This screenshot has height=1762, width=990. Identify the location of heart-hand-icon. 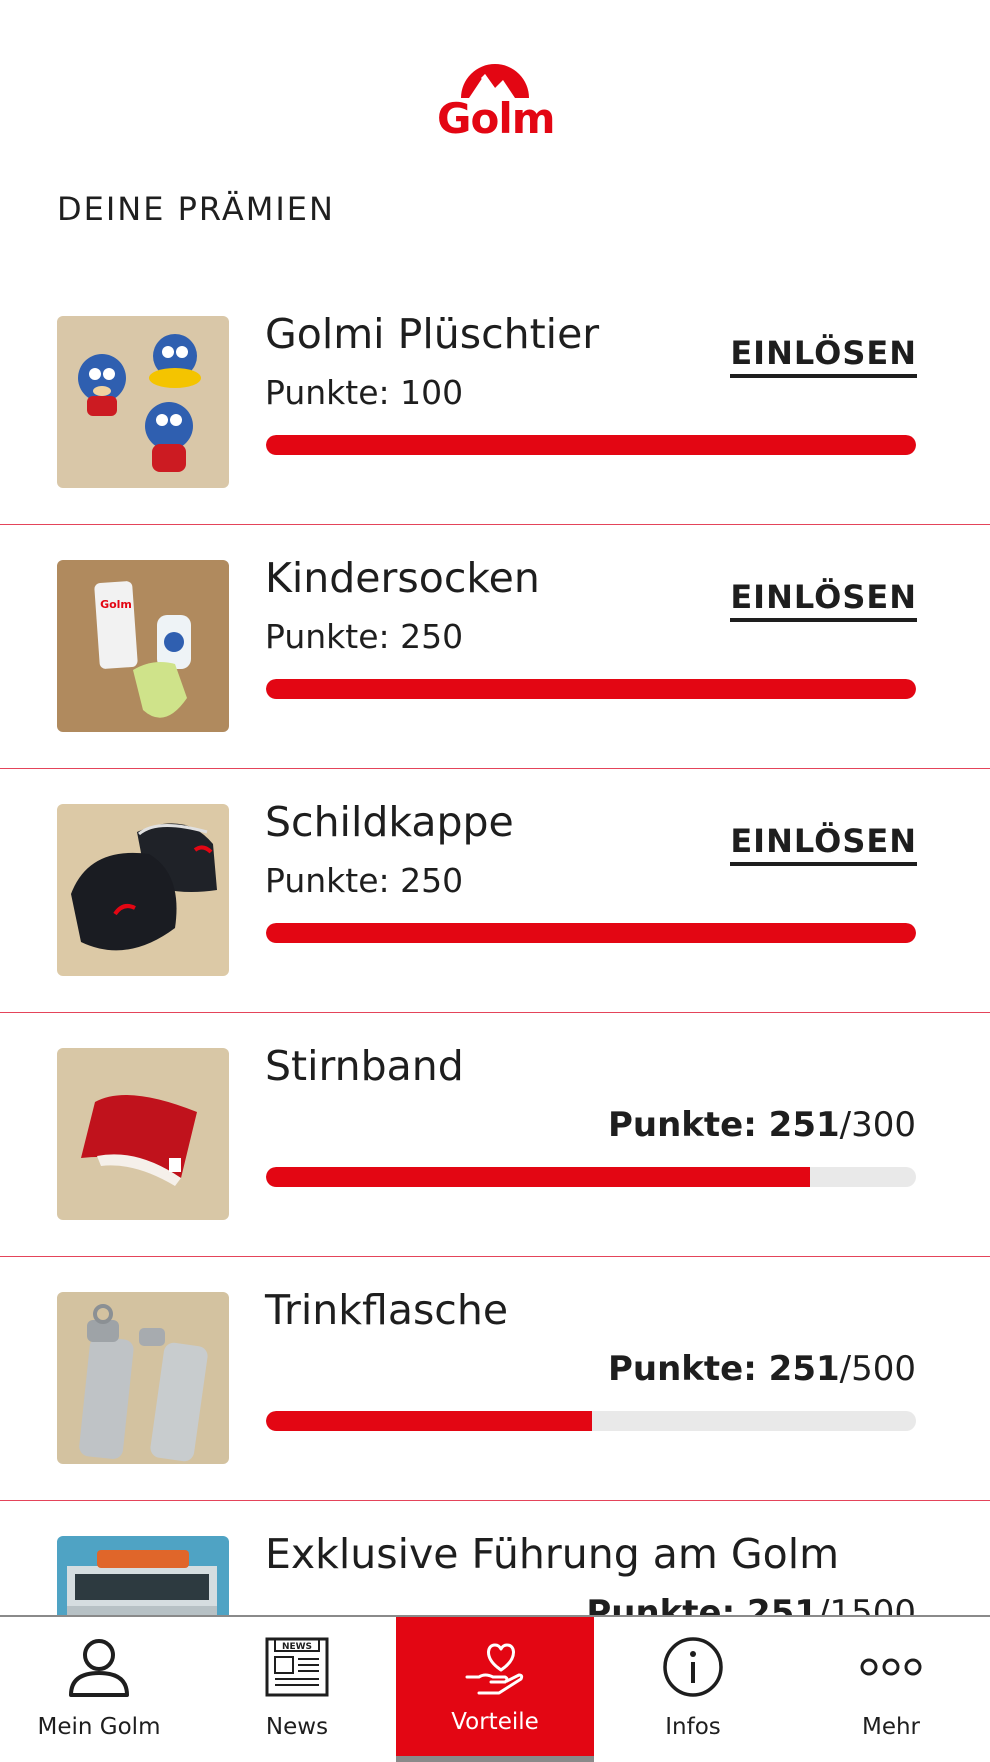
(494, 1669).